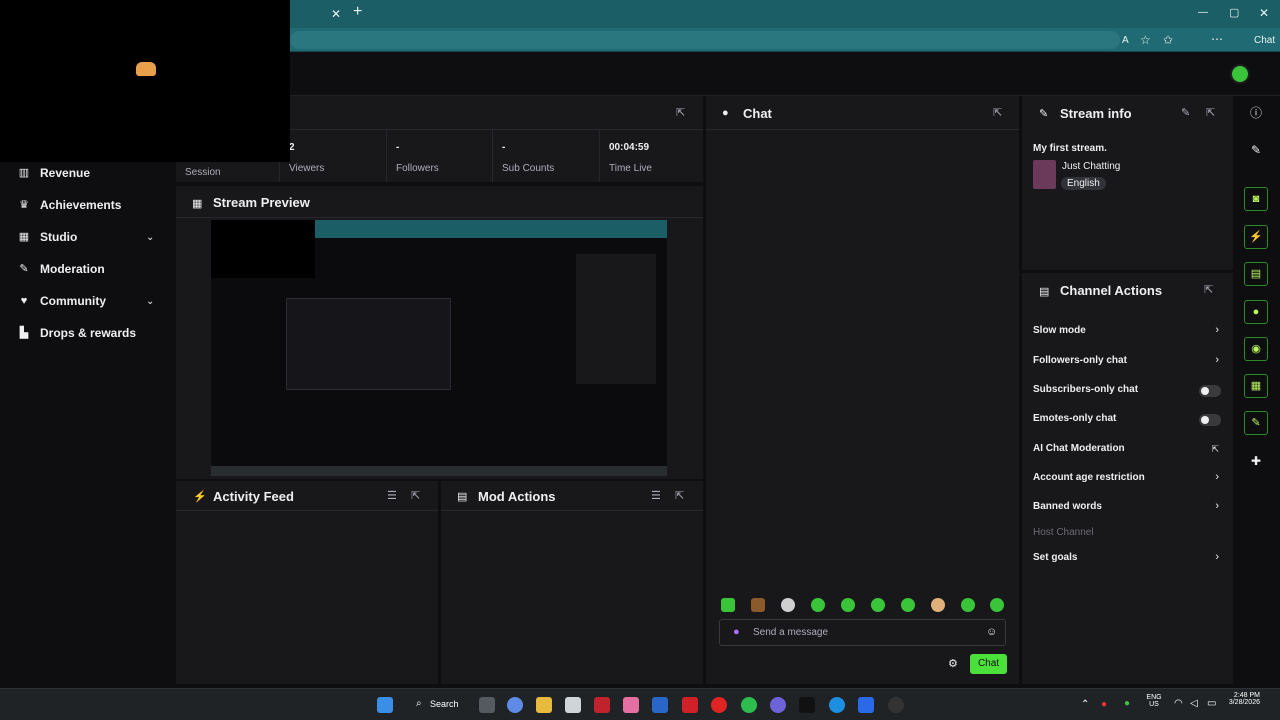 The width and height of the screenshot is (1280, 720). I want to click on slow-mode-row: Slow mode ›, so click(1128, 332).